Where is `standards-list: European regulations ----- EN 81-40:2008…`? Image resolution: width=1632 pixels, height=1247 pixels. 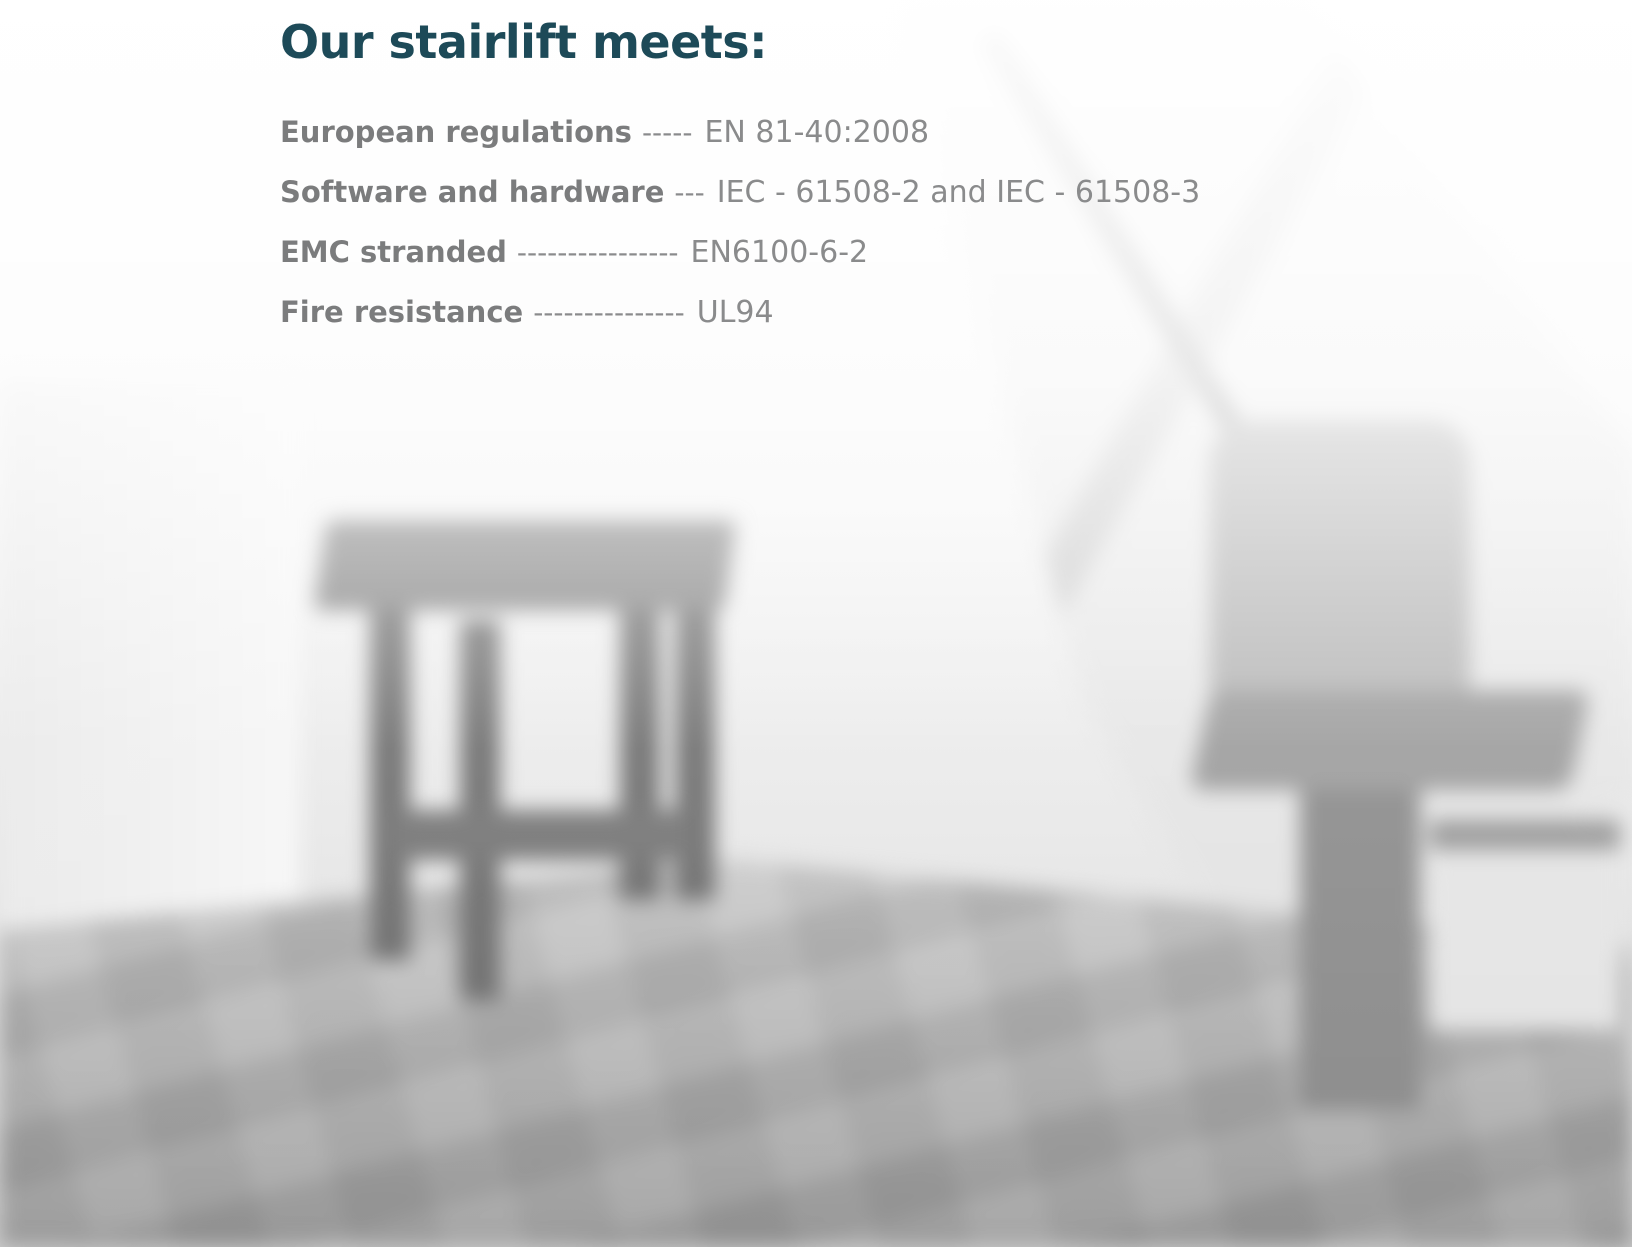 standards-list: European regulations ----- EN 81-40:2008… is located at coordinates (830, 222).